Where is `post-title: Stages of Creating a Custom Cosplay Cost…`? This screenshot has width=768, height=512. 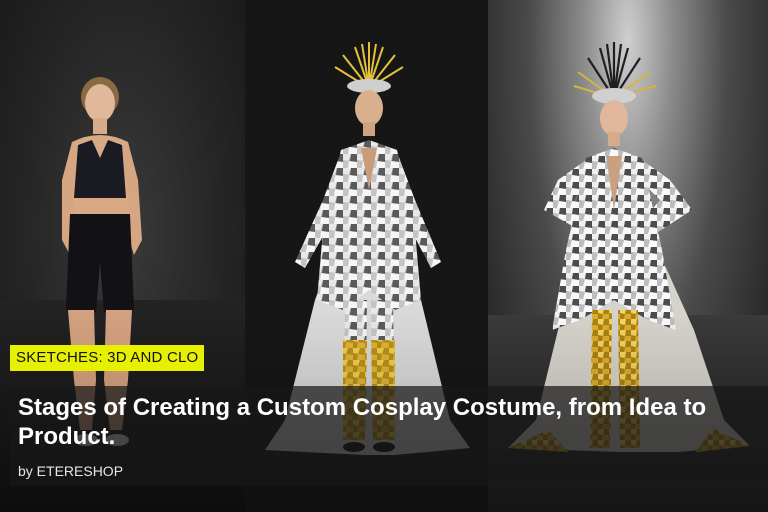
post-title: Stages of Creating a Custom Cosplay Cost… is located at coordinates (388, 422).